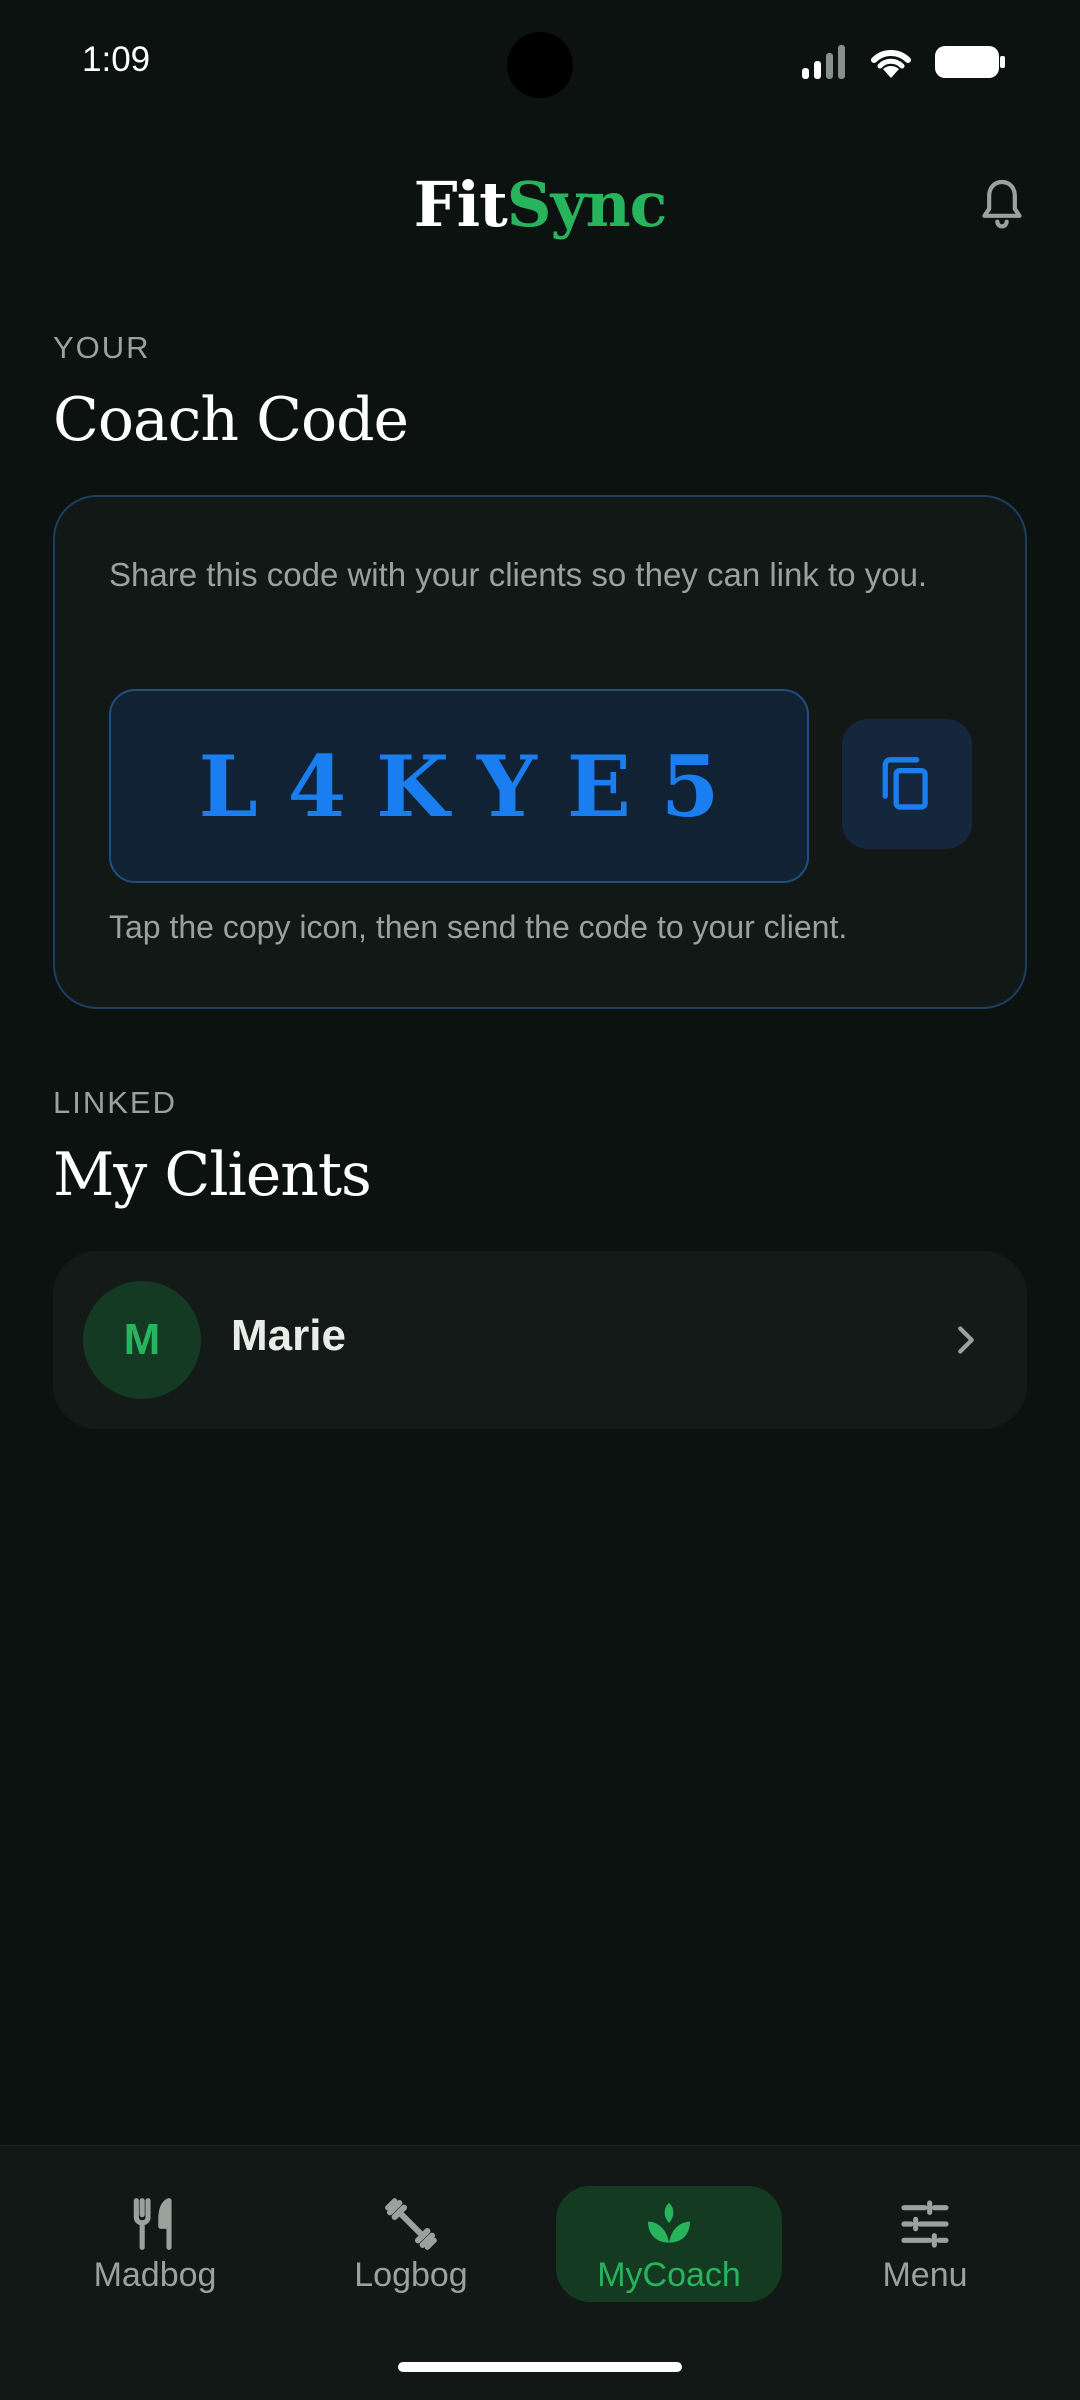 Image resolution: width=1080 pixels, height=2400 pixels. I want to click on signal-icon, so click(823, 62).